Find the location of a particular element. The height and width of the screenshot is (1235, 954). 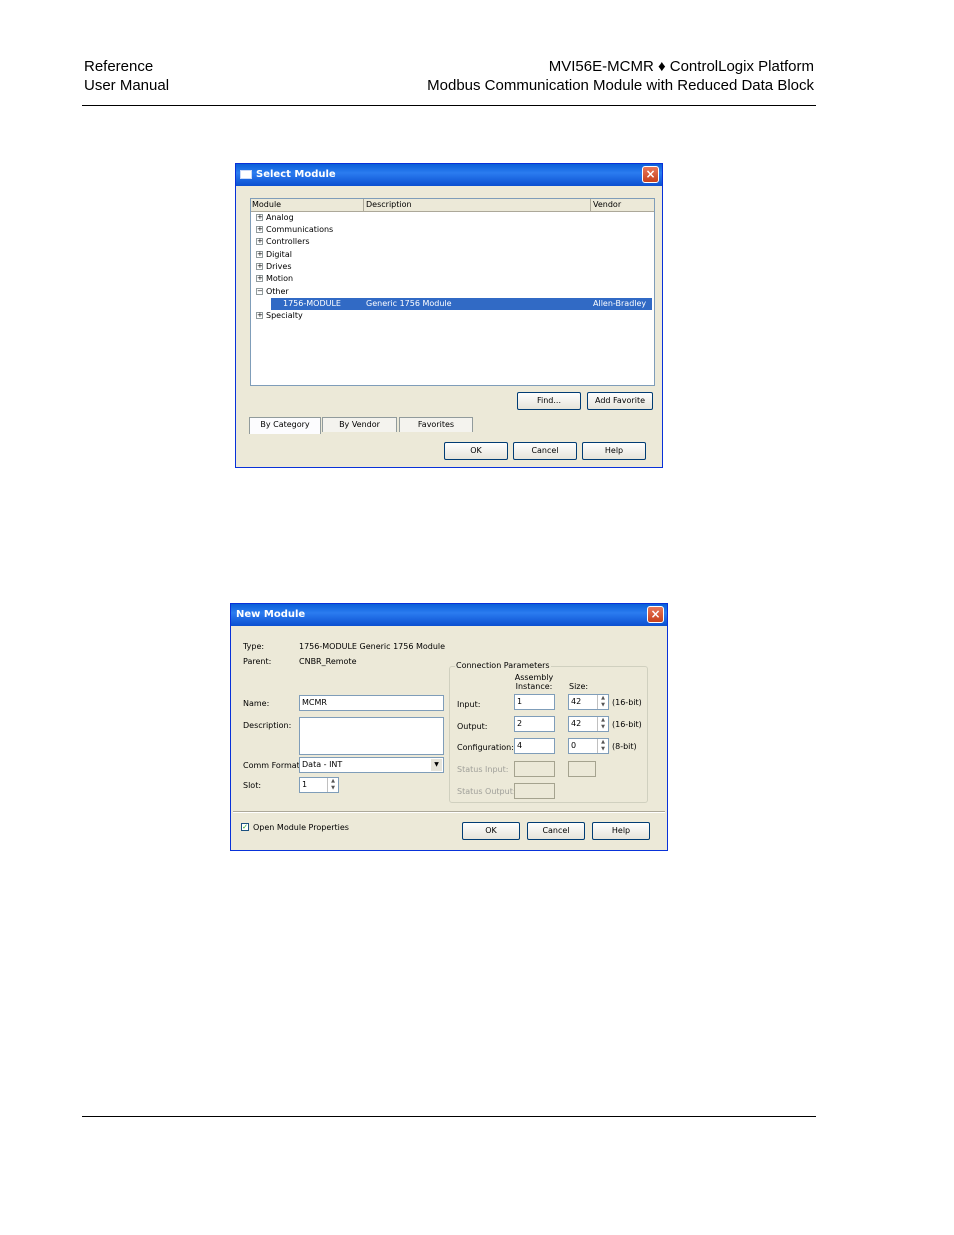

connection-group-label: Connection Parameters is located at coordinates (503, 666).